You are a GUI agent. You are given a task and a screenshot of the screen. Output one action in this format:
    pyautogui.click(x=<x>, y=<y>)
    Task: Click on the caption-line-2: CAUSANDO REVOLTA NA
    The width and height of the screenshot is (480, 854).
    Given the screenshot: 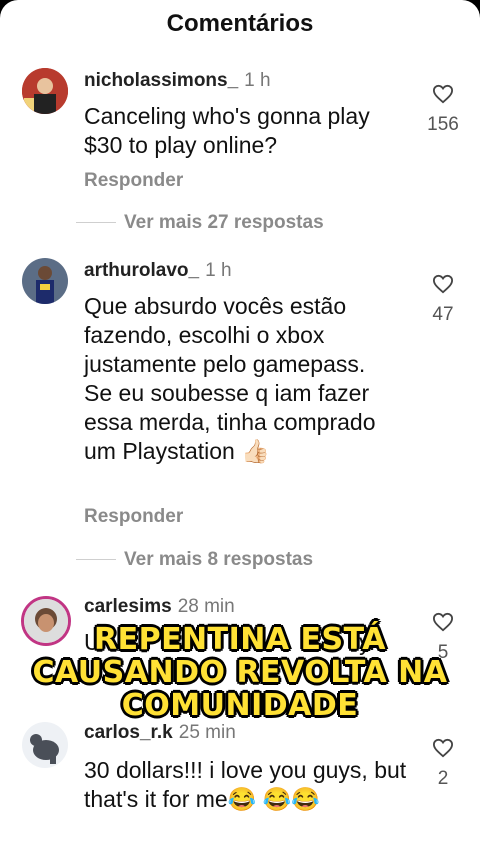 What is the action you would take?
    pyautogui.click(x=240, y=672)
    